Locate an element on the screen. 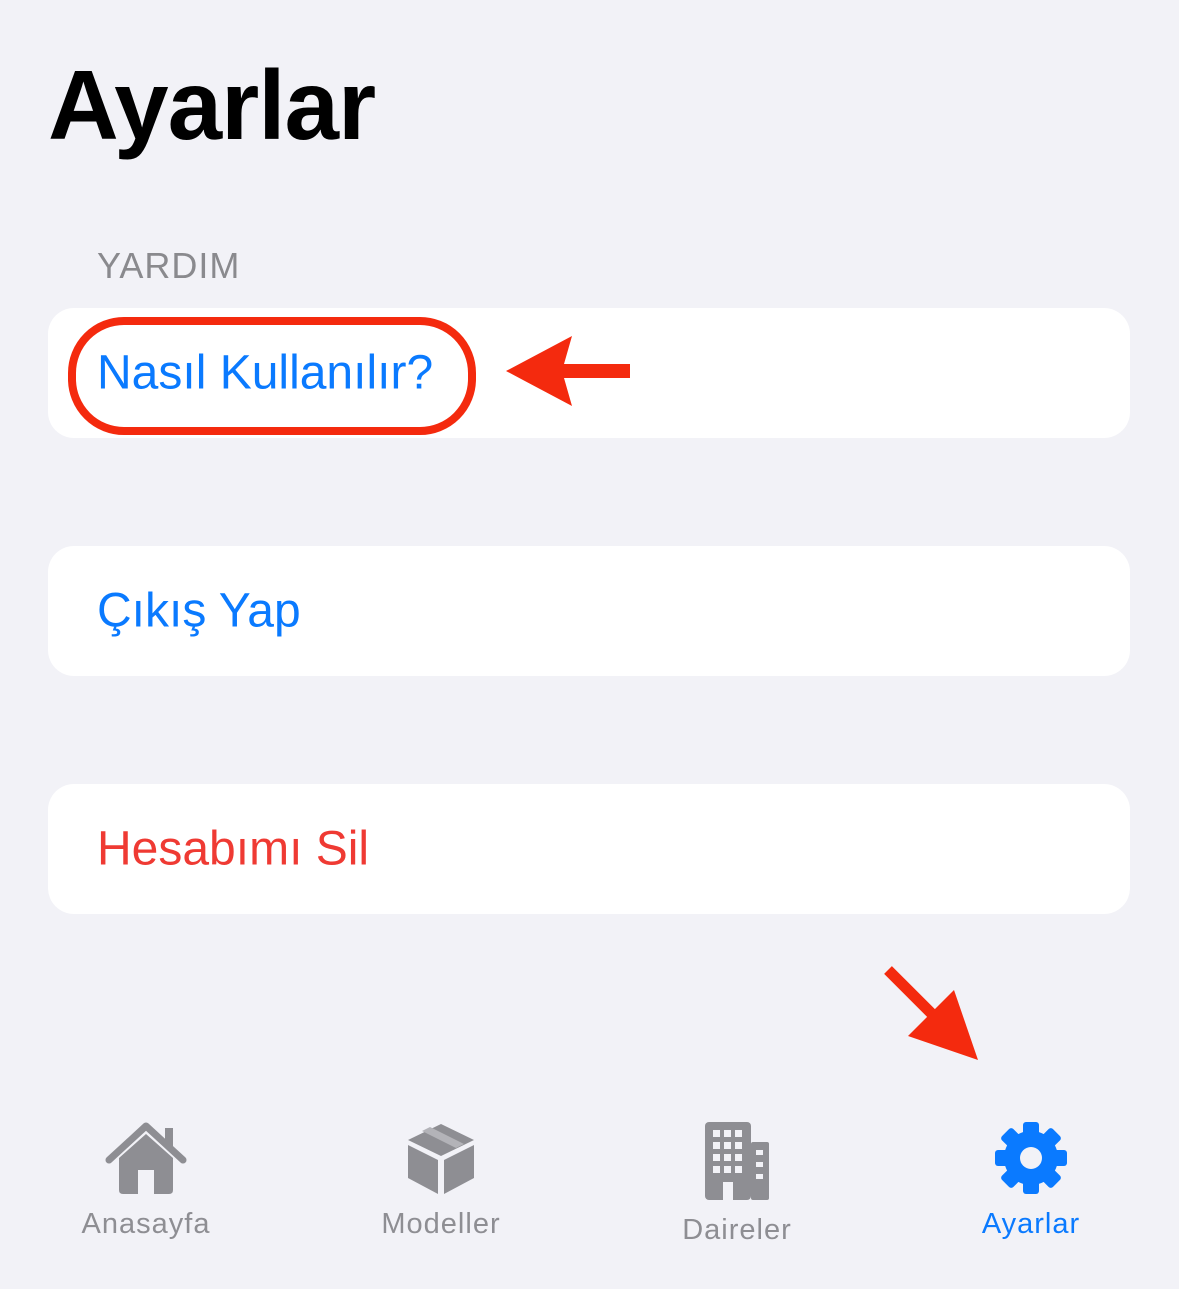 The height and width of the screenshot is (1289, 1179). tab-models-label: Modeller is located at coordinates (441, 1224).